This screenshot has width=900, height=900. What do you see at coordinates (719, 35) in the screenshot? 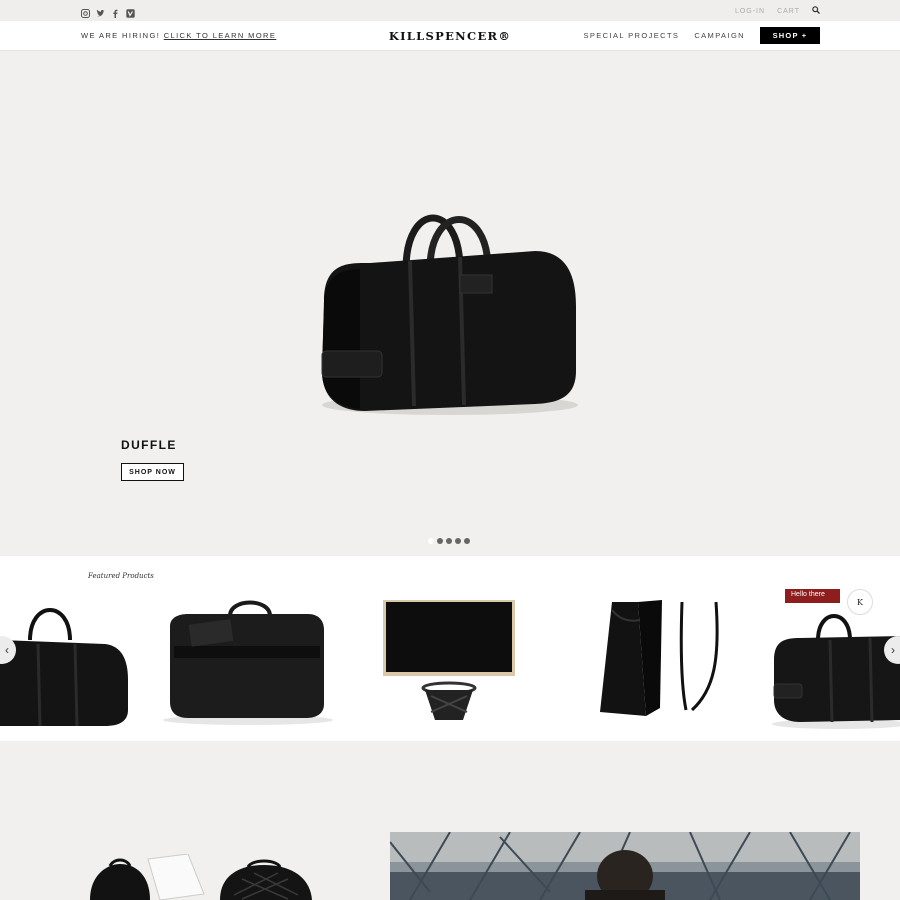
I see `nav-campaign: CAMPAIGN` at bounding box center [719, 35].